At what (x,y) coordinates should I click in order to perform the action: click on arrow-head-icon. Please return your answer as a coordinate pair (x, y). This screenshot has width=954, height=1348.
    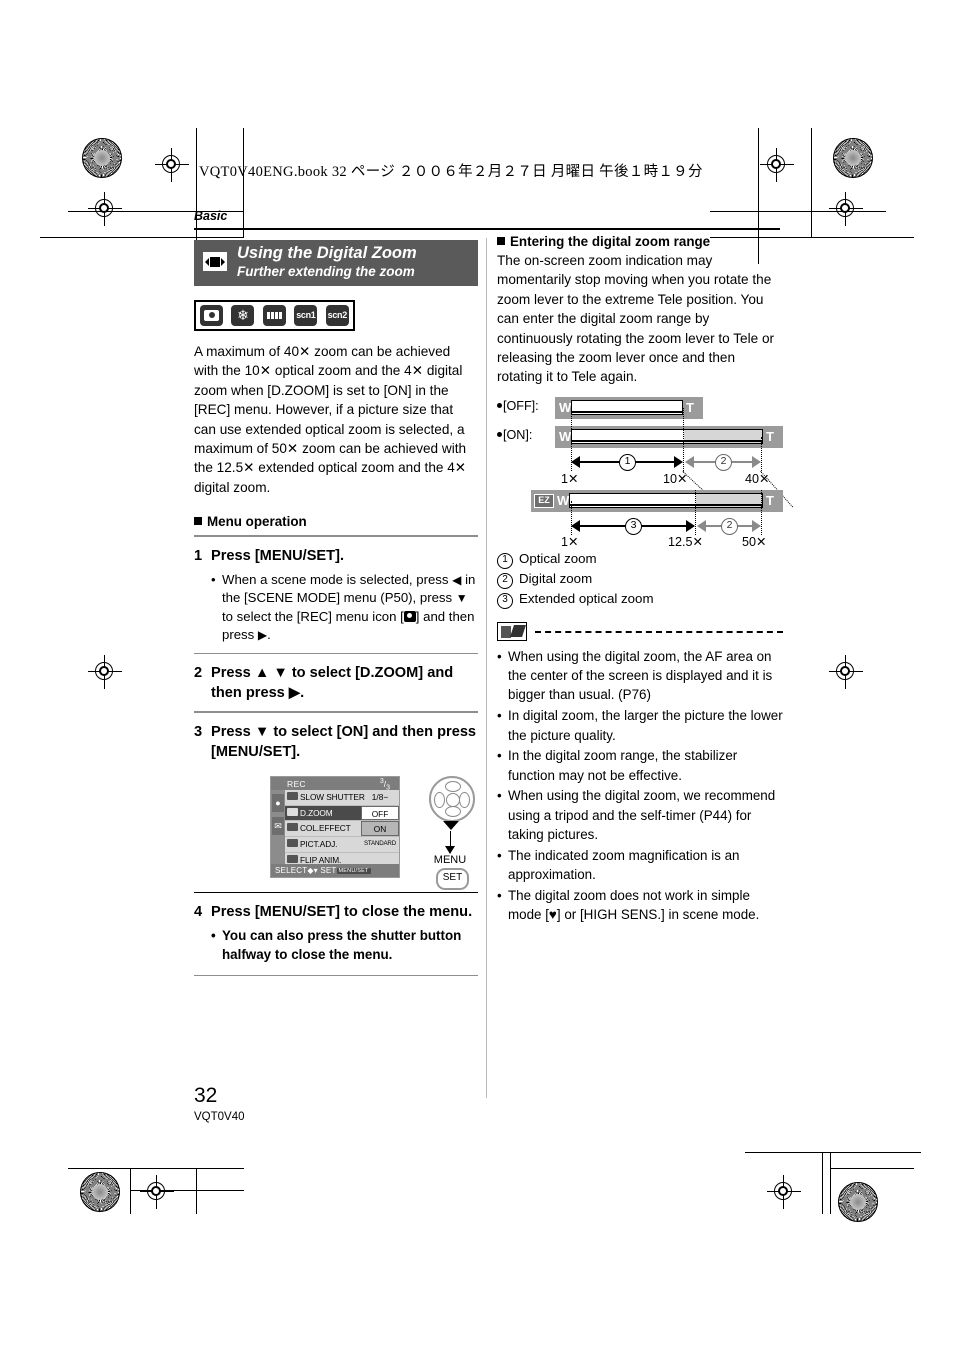
    Looking at the image, I should click on (450, 849).